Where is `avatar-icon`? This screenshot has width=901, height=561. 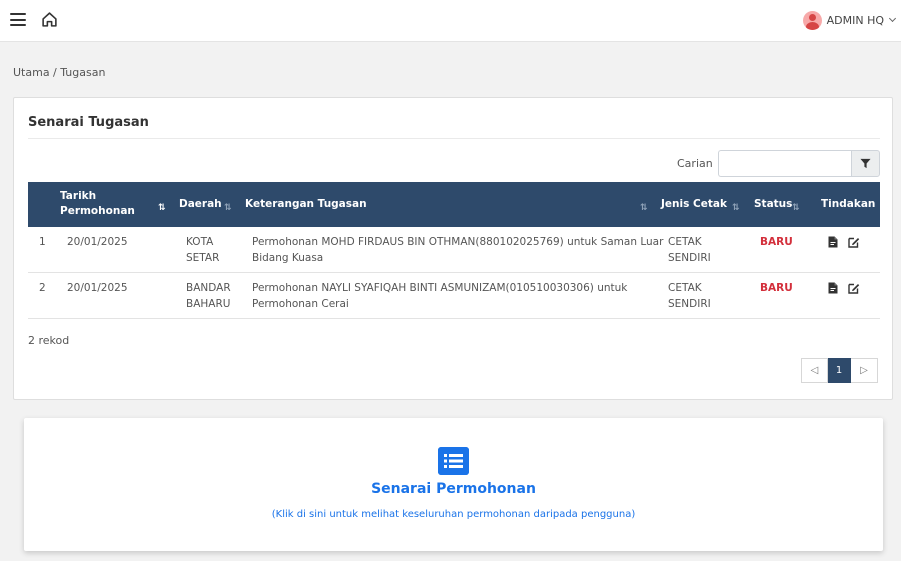 avatar-icon is located at coordinates (812, 20).